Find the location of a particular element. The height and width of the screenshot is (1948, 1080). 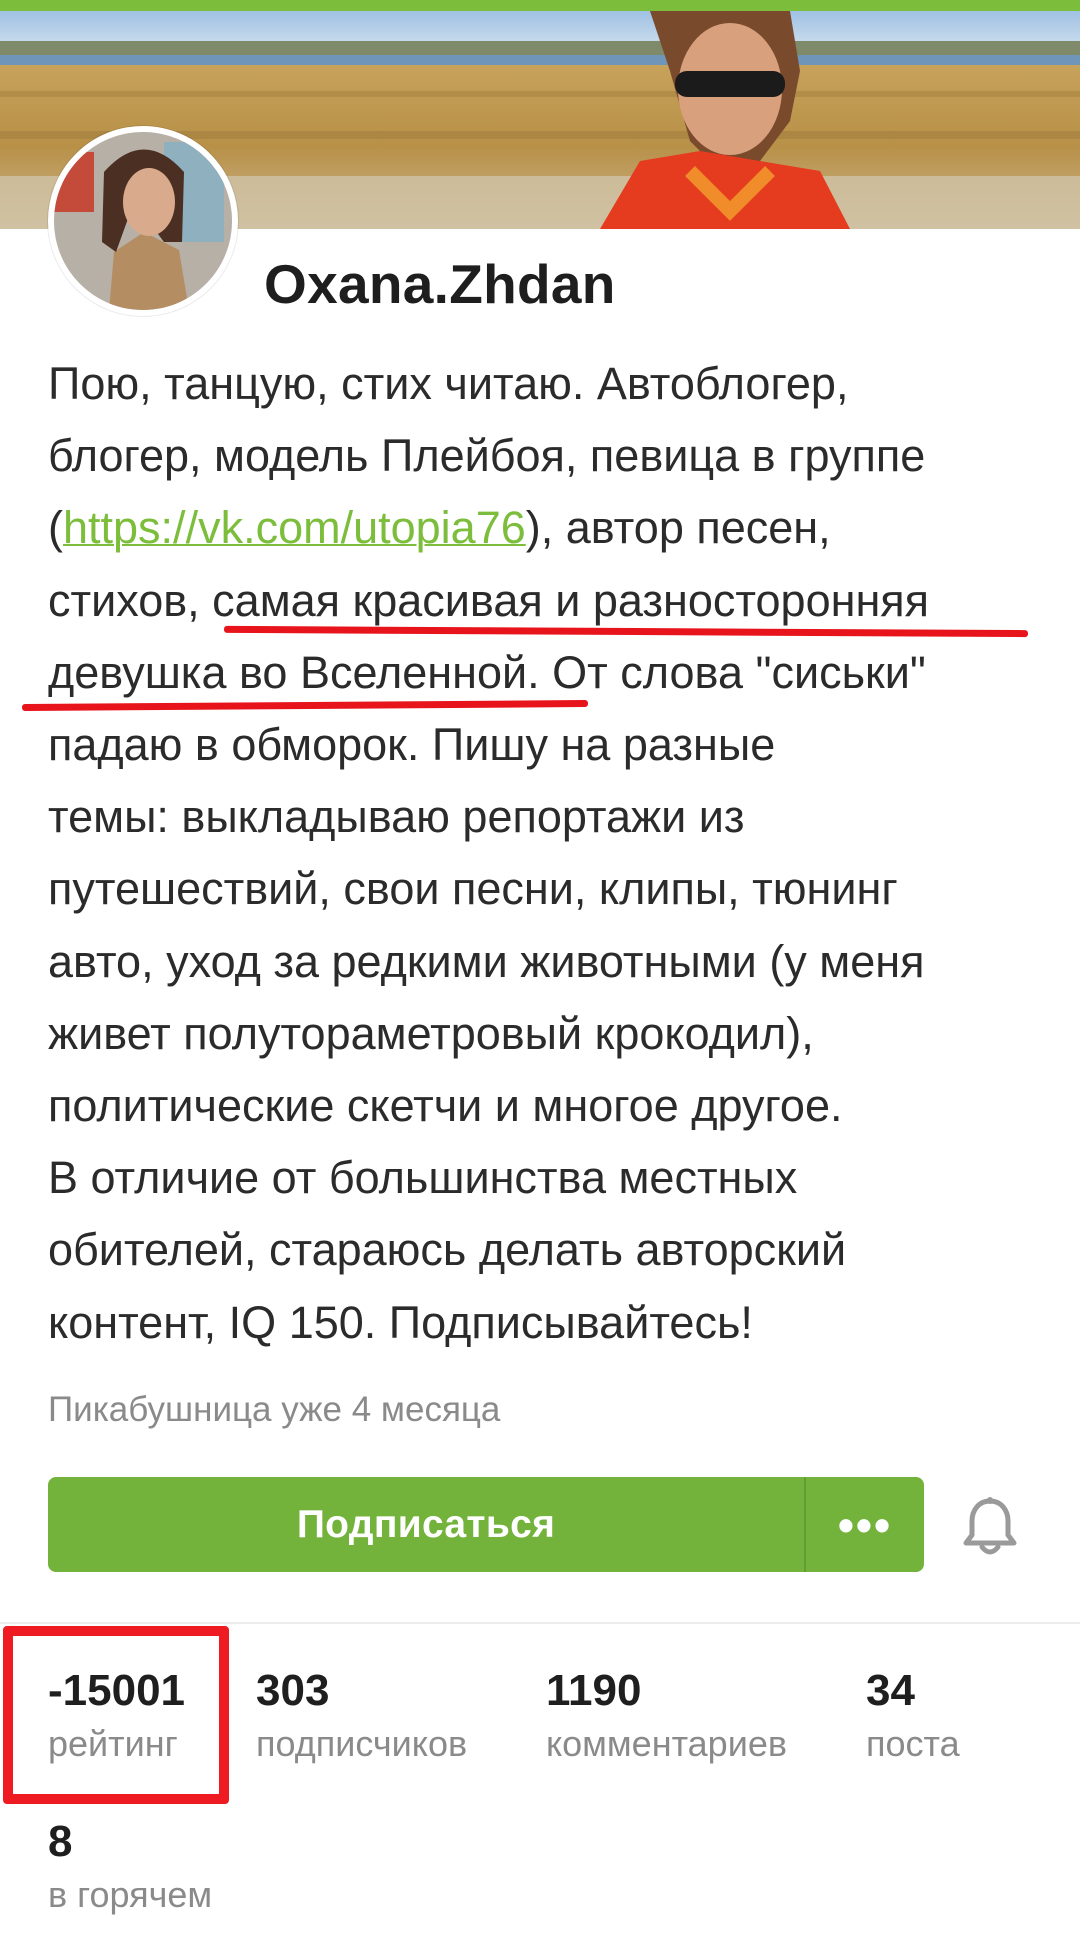

stat-label: комментариев is located at coordinates (666, 1744).